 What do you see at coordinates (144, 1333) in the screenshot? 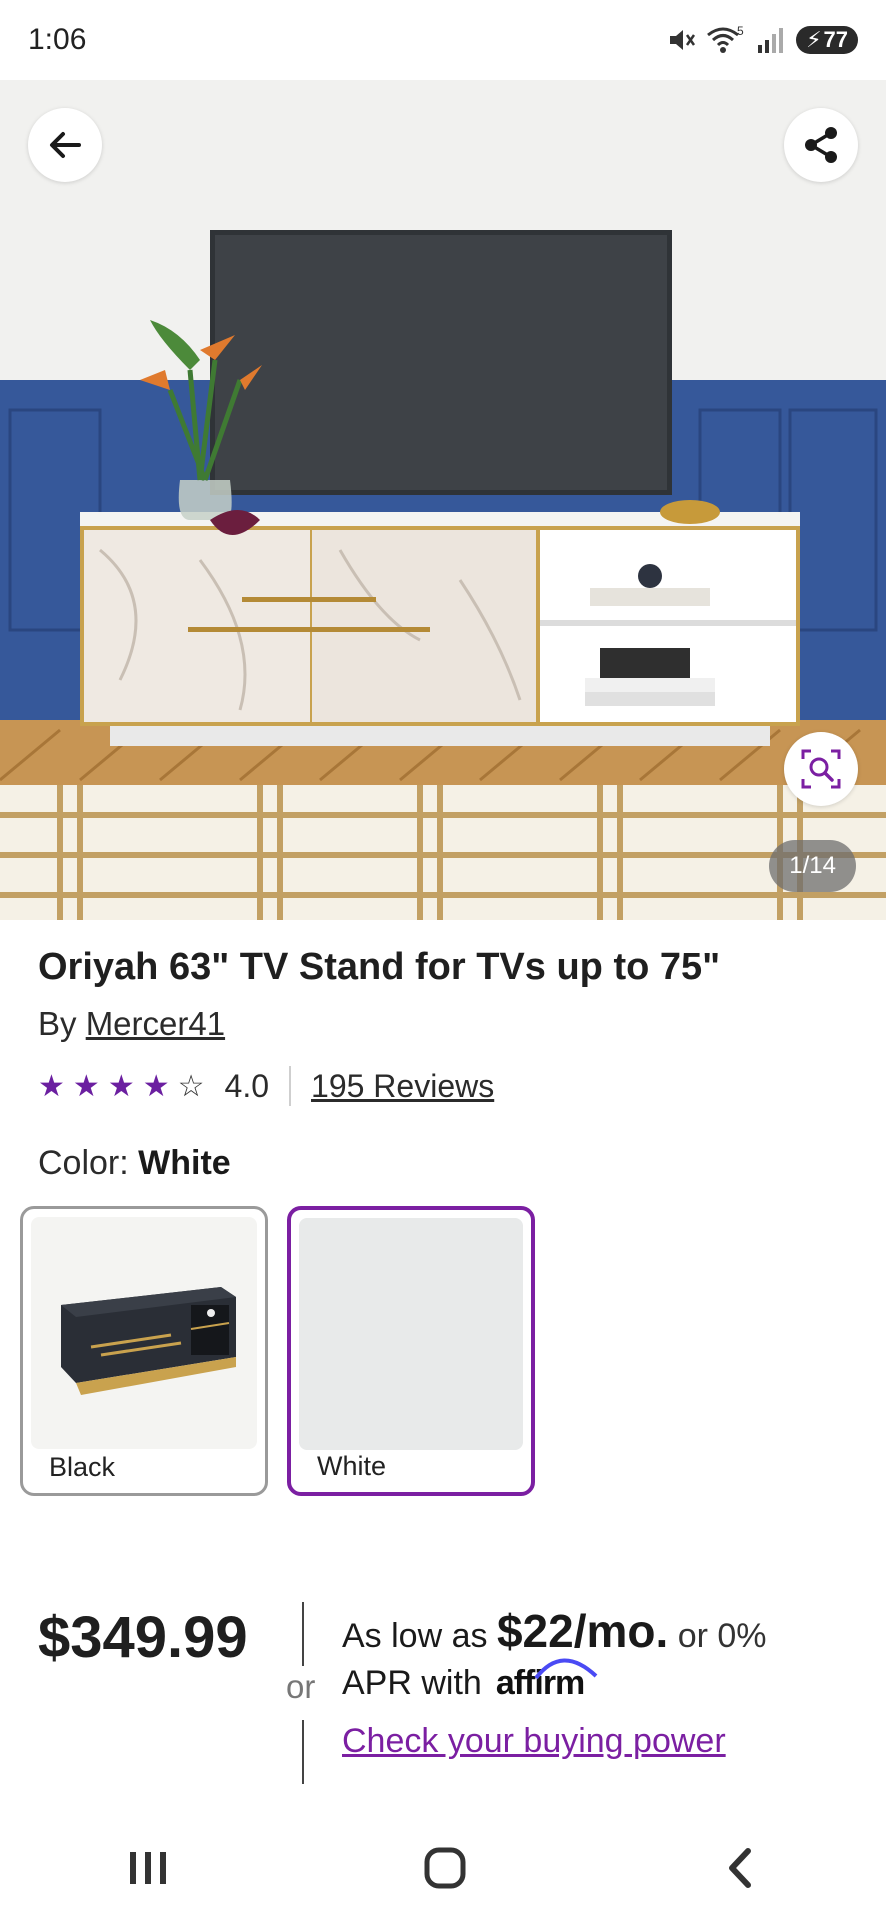
I see `swatch-image-black` at bounding box center [144, 1333].